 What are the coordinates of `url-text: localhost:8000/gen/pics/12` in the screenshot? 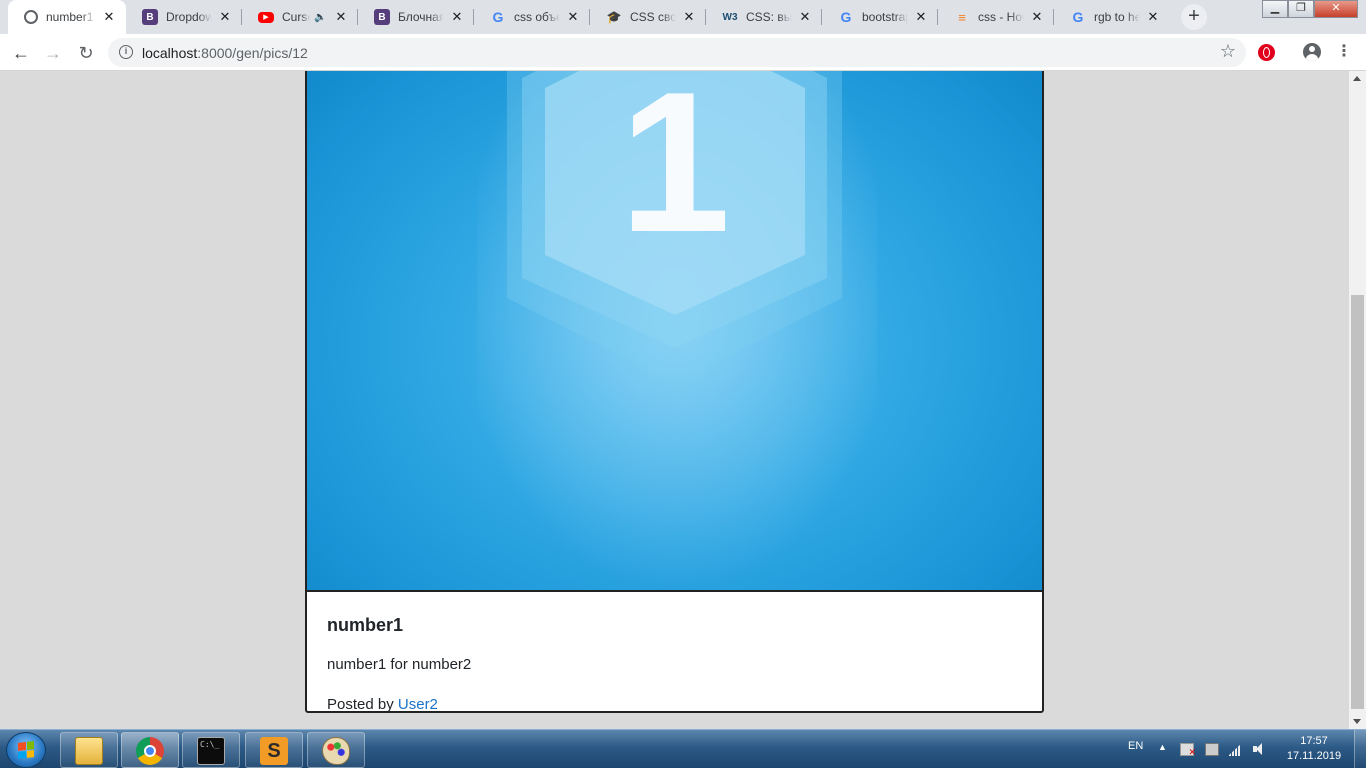 It's located at (225, 53).